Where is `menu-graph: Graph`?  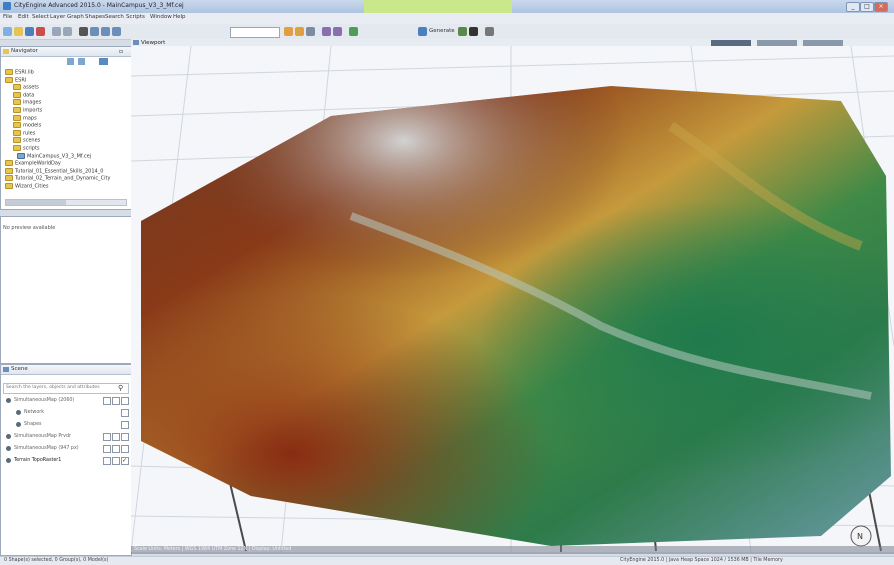 menu-graph: Graph is located at coordinates (75, 17).